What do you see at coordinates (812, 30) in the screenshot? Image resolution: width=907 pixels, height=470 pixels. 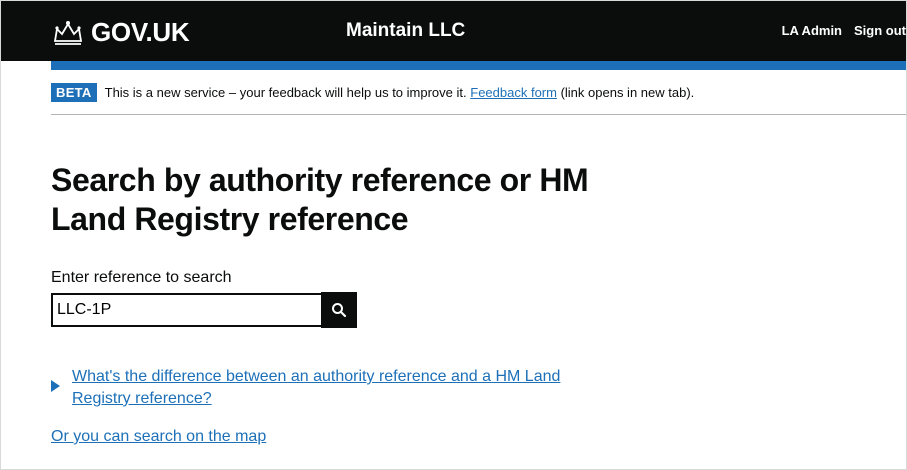 I see `user-name-link: LA Admin` at bounding box center [812, 30].